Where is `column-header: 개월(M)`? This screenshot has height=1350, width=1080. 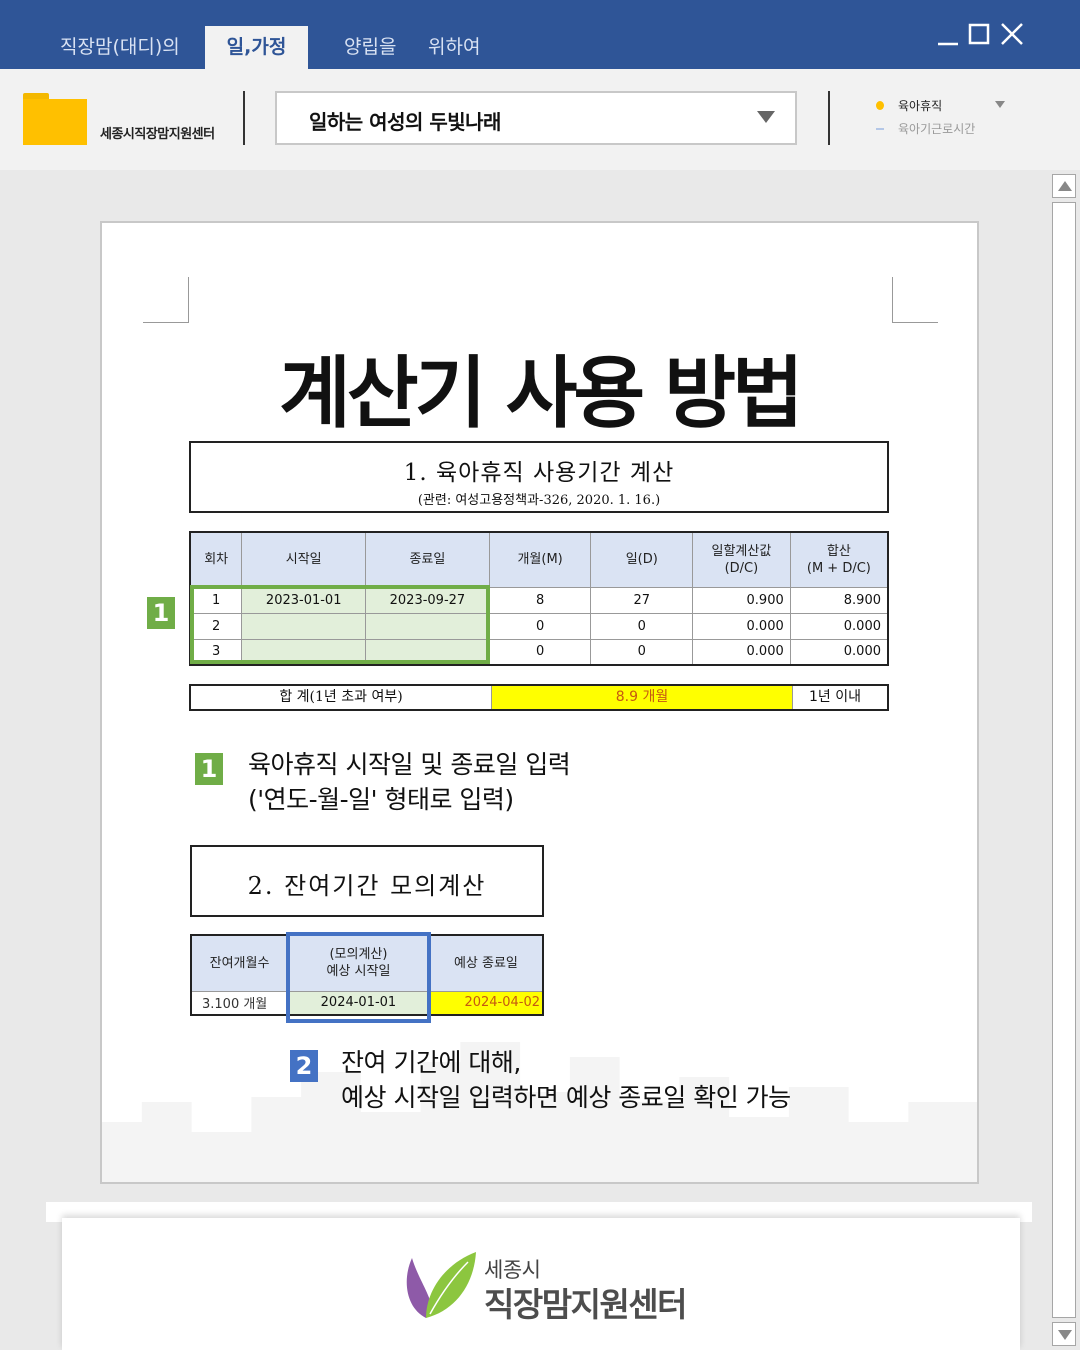
column-header: 개월(M) is located at coordinates (540, 559).